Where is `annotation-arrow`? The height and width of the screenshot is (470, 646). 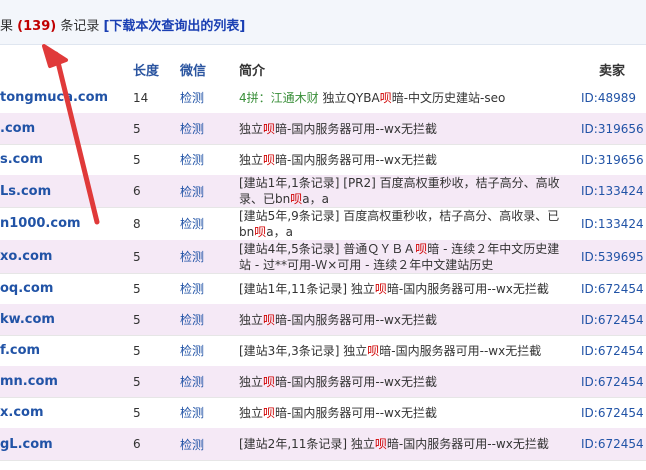
annotation-arrow is located at coordinates (71, 134).